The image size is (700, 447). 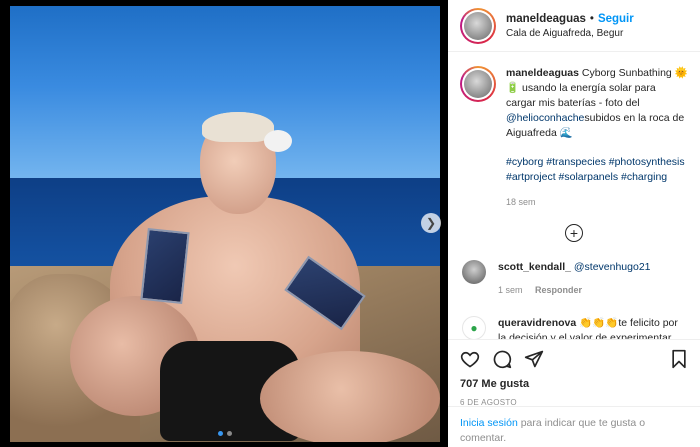 I want to click on author-username: maneldeaguas, so click(x=546, y=19).